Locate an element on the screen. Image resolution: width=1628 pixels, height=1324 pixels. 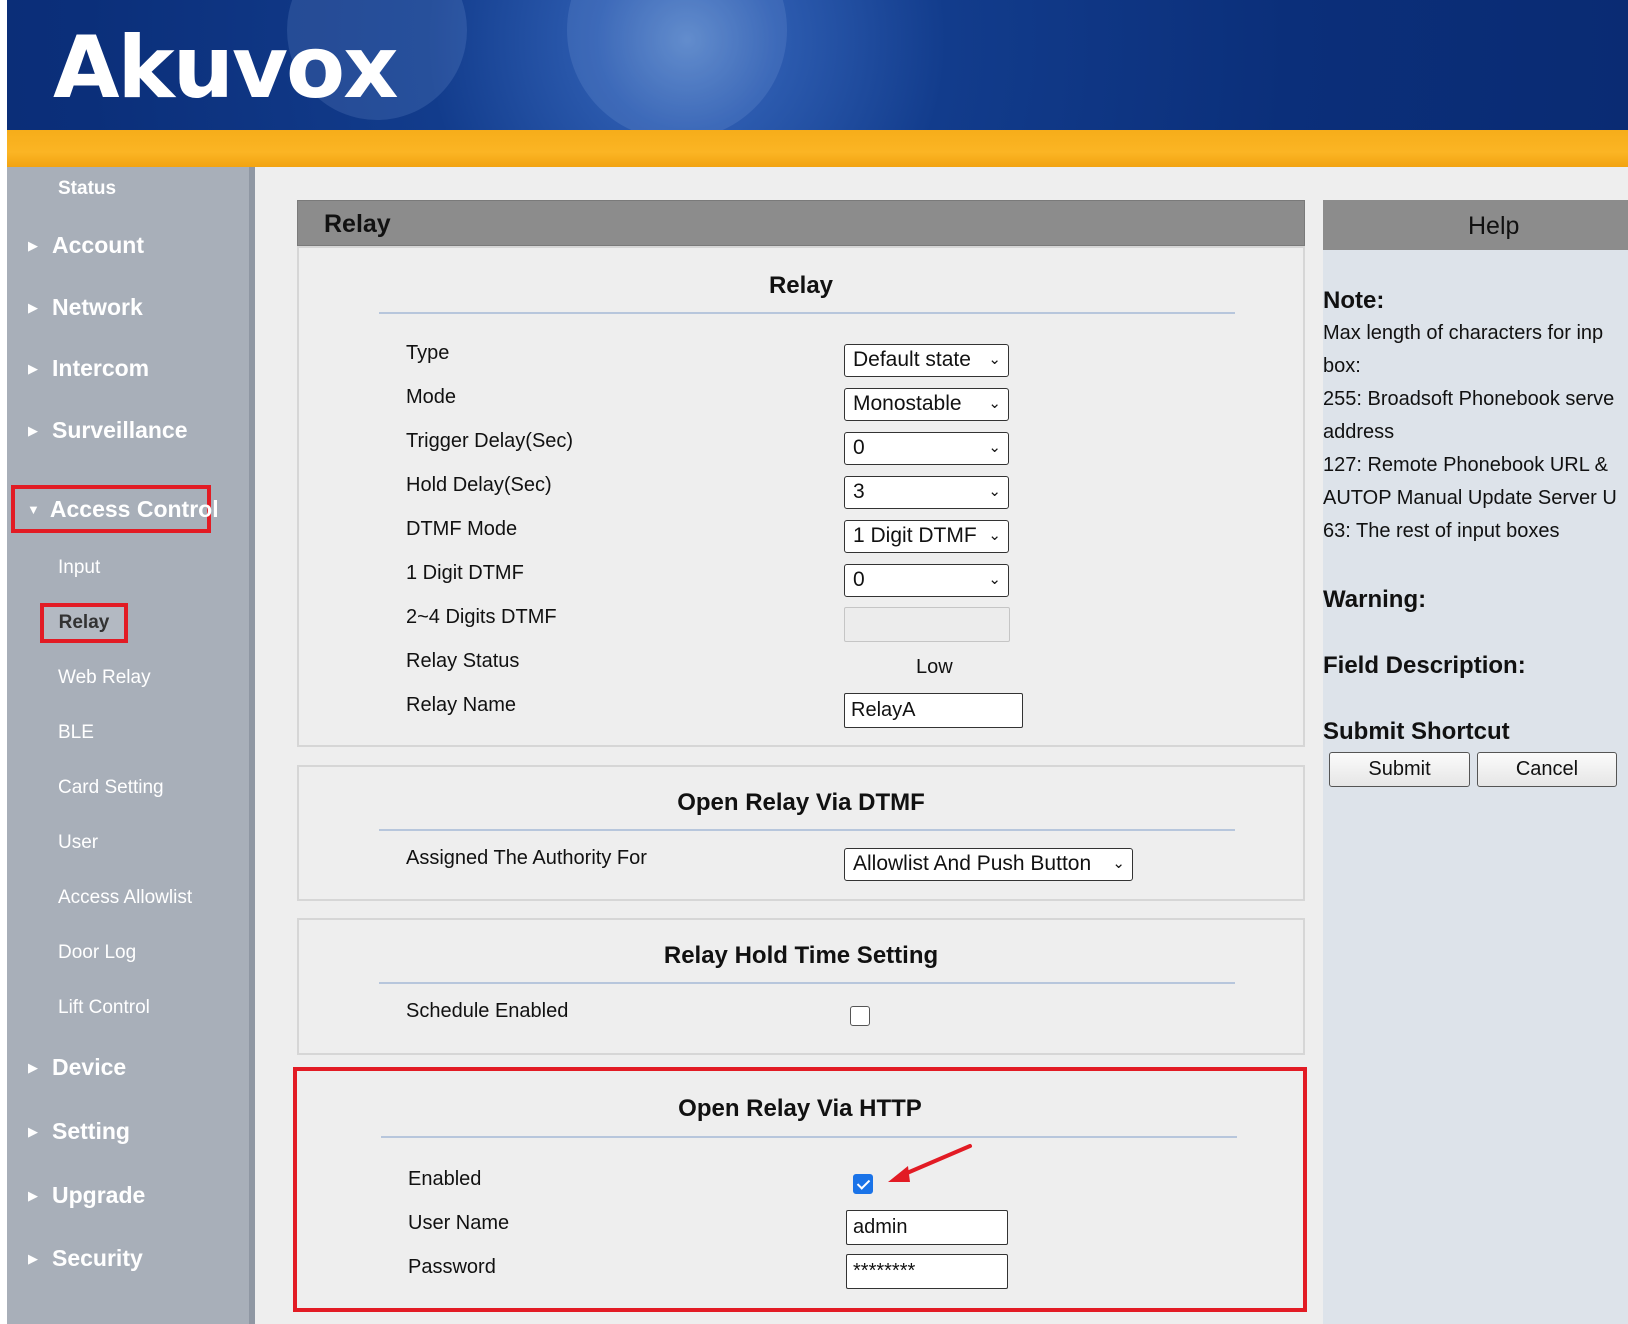
mode-label: Mode is located at coordinates (431, 397).